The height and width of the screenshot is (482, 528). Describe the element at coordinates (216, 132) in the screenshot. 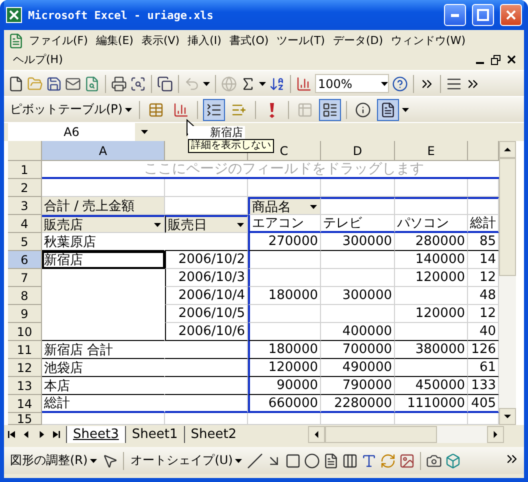

I see `drag-label: 新宿店` at that location.